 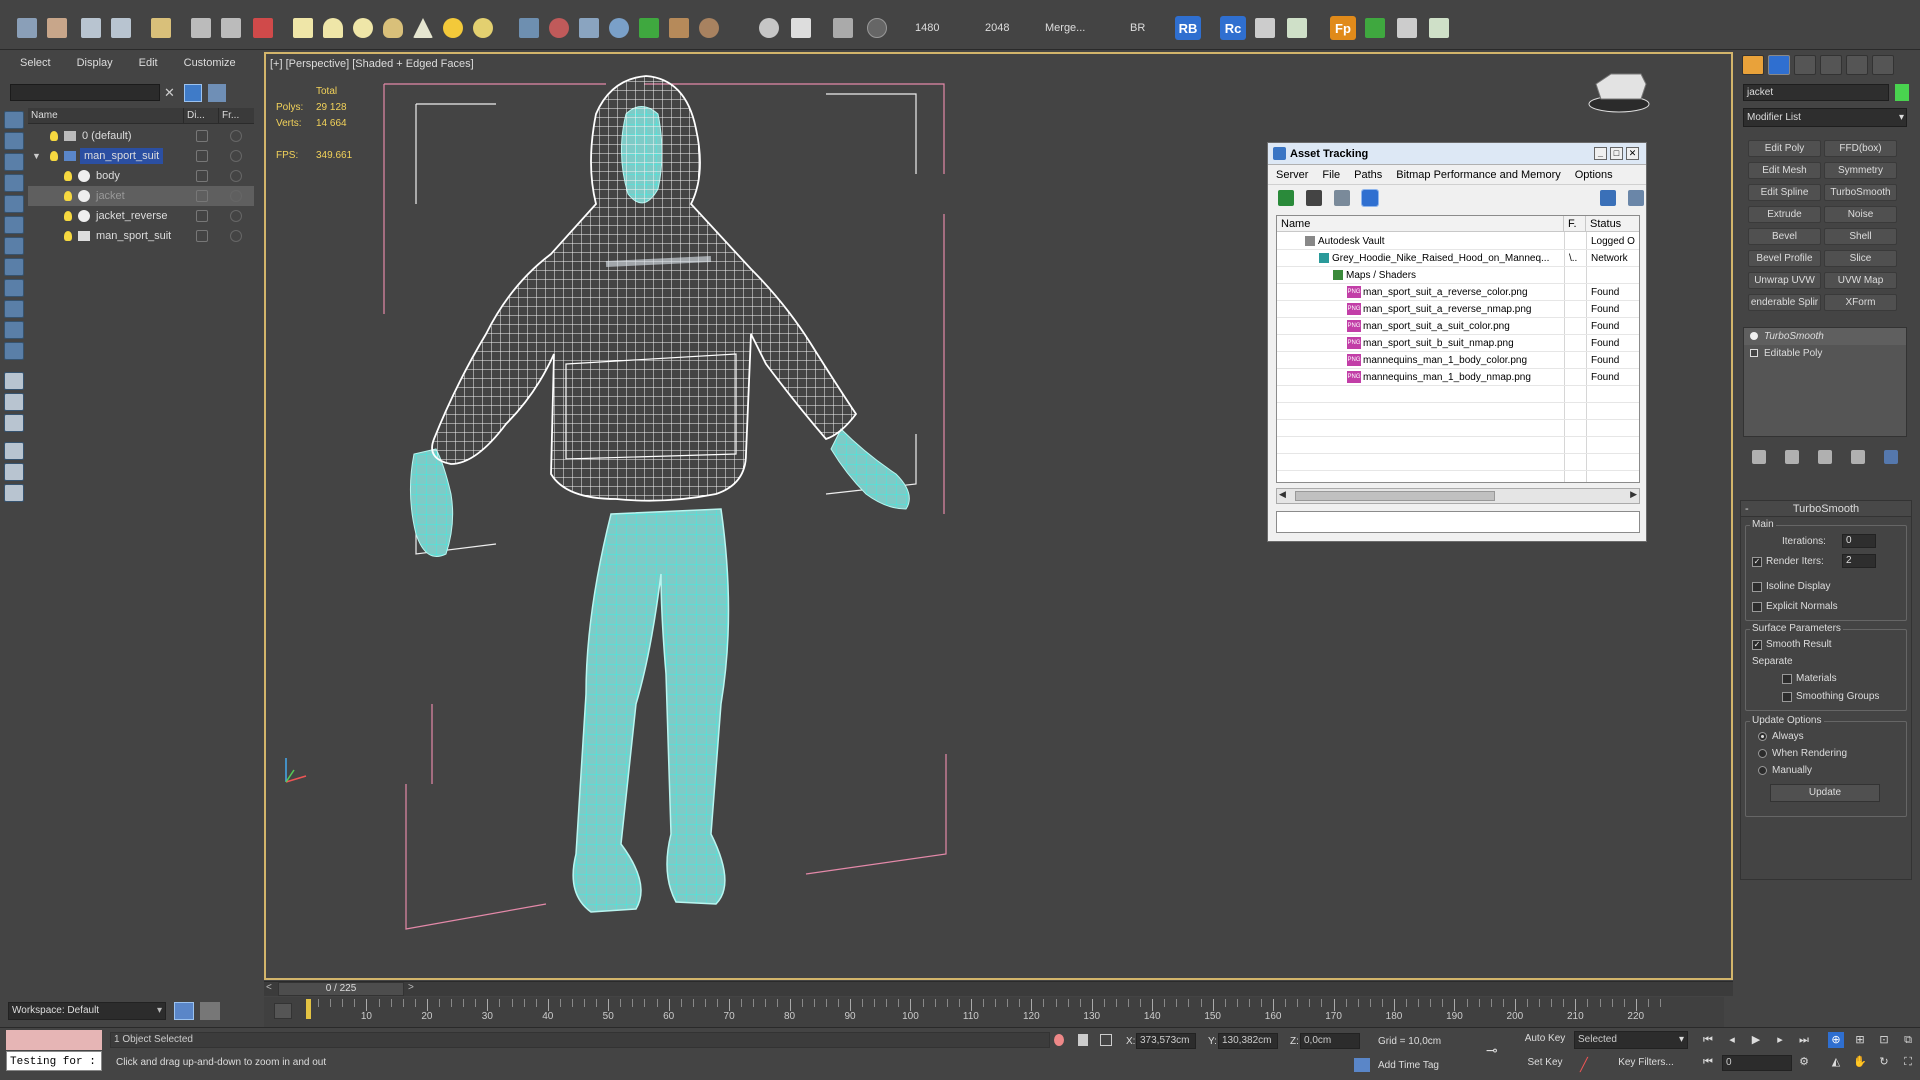 What do you see at coordinates (1636, 198) in the screenshot?
I see `context-help-icon` at bounding box center [1636, 198].